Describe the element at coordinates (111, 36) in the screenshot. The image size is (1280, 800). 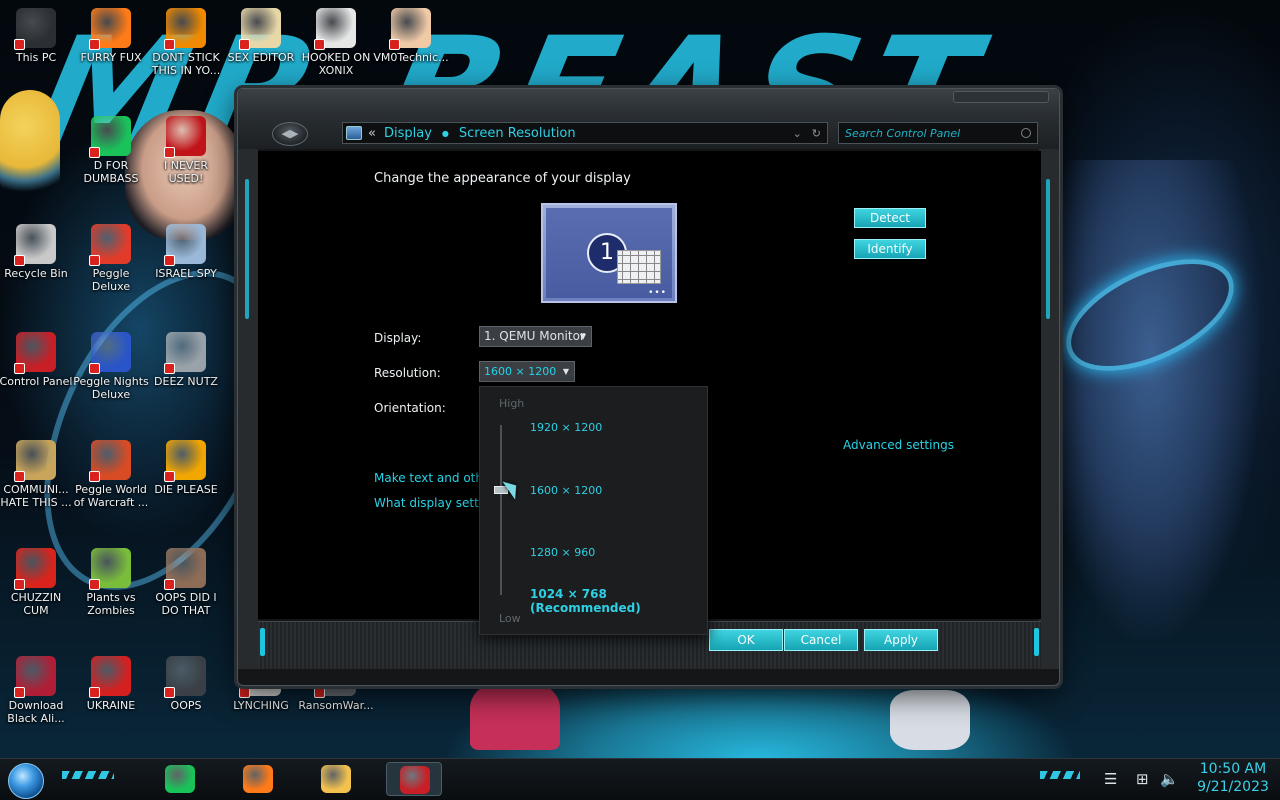
I see `desktop-icon: FURRY FUX` at that location.